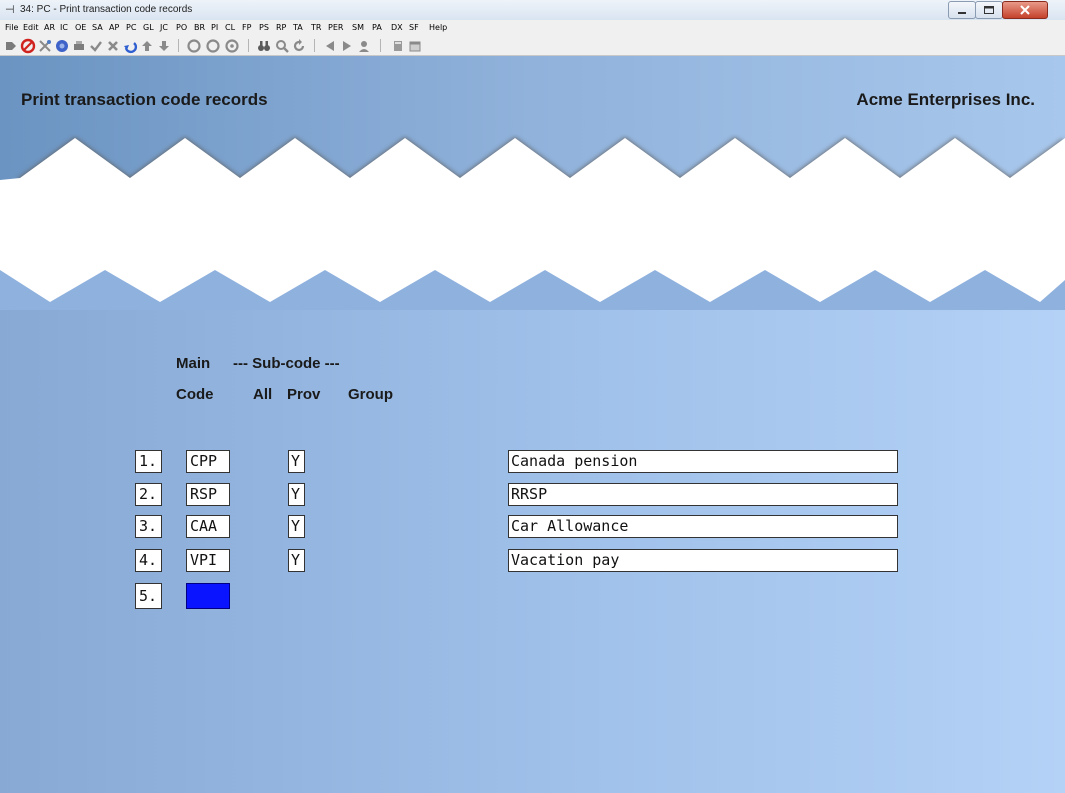 The width and height of the screenshot is (1065, 793). I want to click on menu-pc: PC, so click(131, 27).